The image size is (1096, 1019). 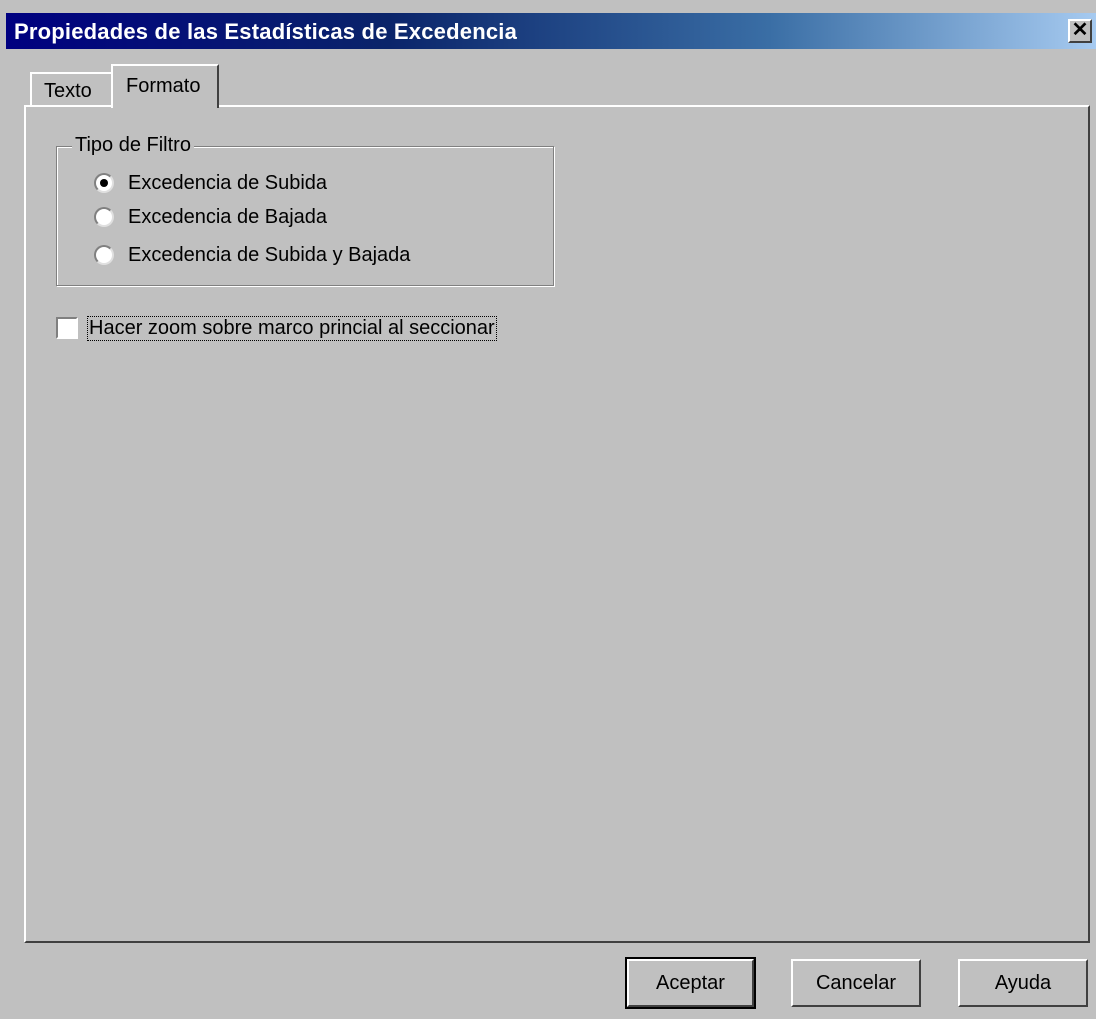 I want to click on ok-button-label: Aceptar, so click(x=690, y=982).